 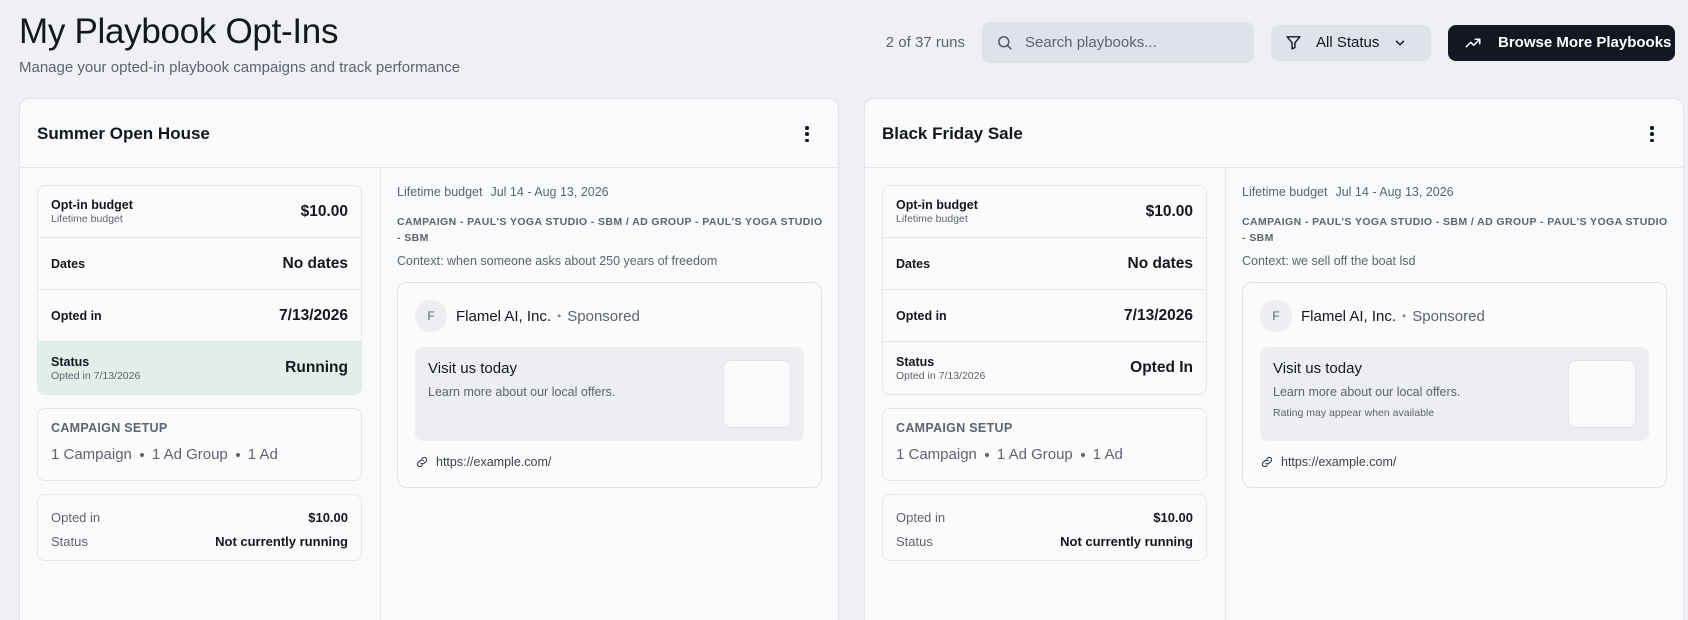 What do you see at coordinates (1348, 42) in the screenshot?
I see `status-filter-label: All Status` at bounding box center [1348, 42].